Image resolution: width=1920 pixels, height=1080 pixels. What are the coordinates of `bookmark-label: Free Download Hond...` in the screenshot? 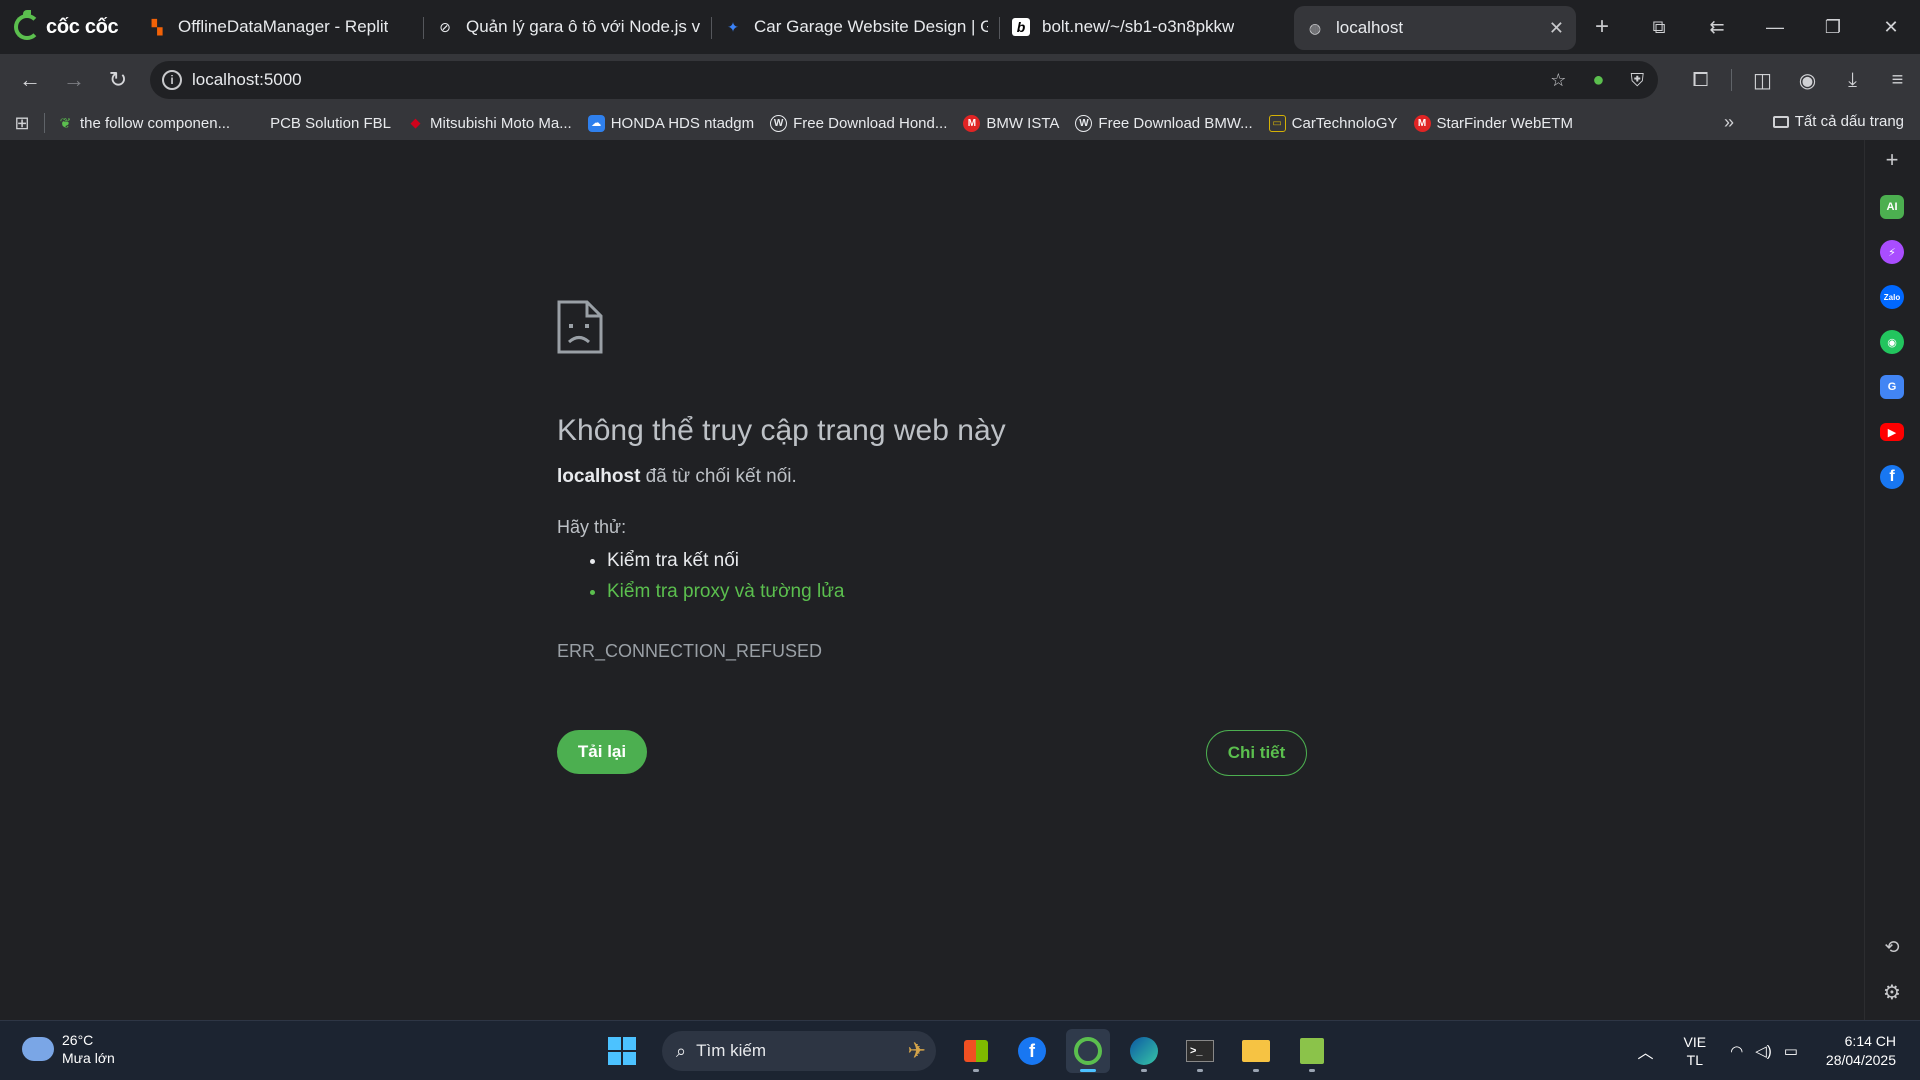 It's located at (870, 123).